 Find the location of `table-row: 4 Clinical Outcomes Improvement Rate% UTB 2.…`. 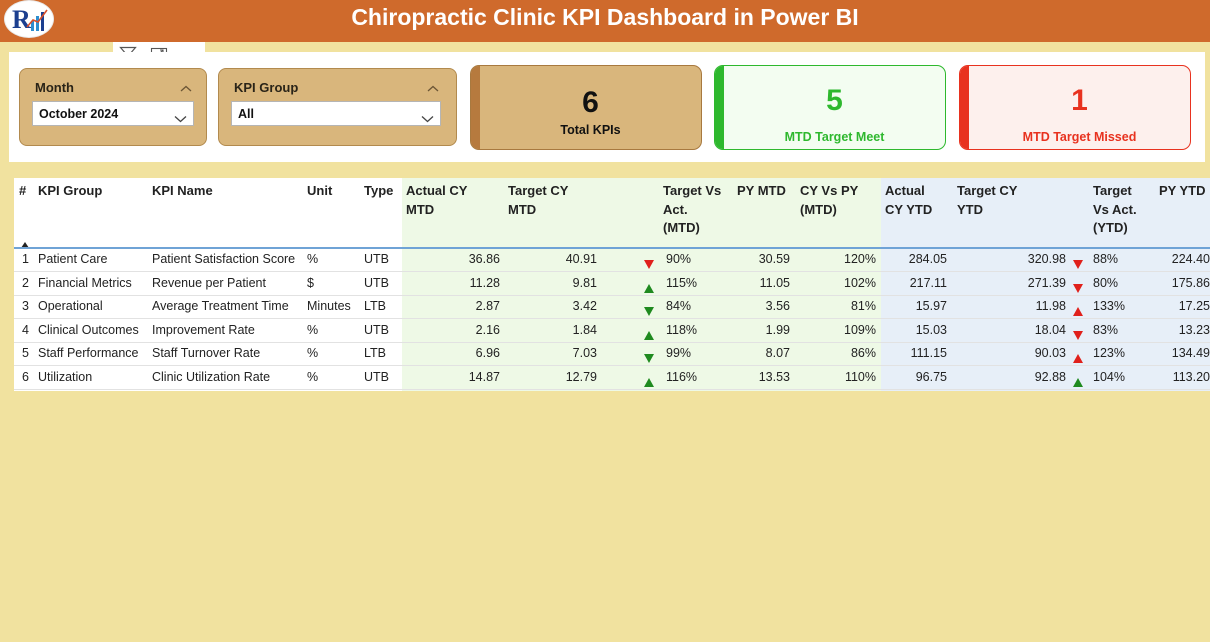

table-row: 4 Clinical Outcomes Improvement Rate% UTB 2.… is located at coordinates (612, 331).